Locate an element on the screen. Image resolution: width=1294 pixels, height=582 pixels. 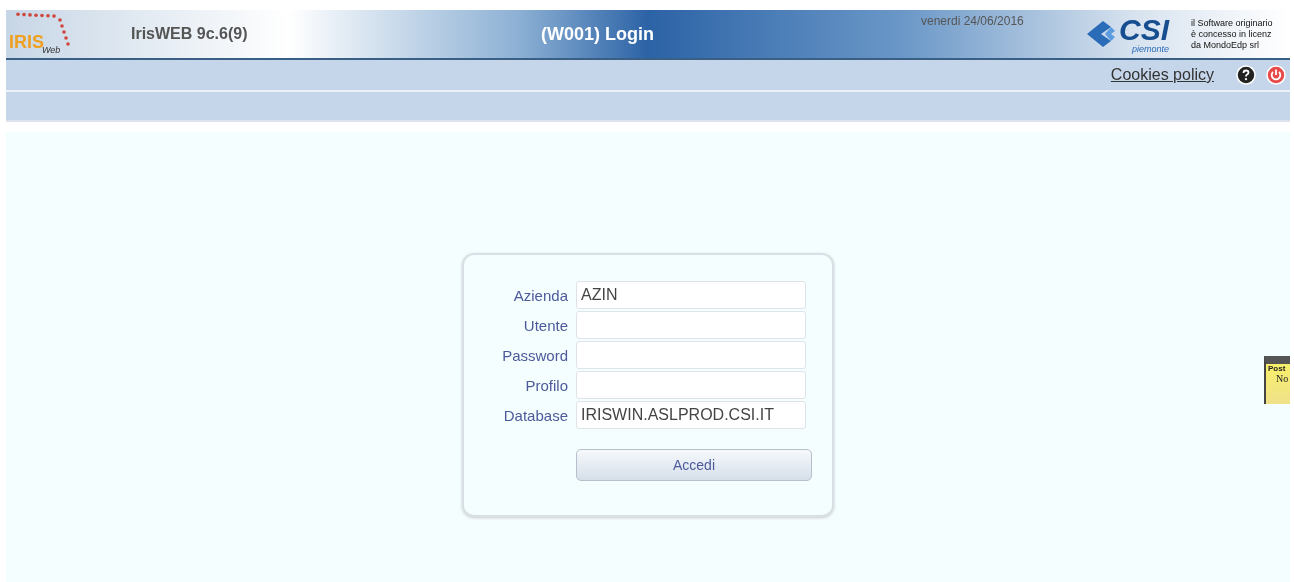
page-title: (W001) Login is located at coordinates (598, 34).